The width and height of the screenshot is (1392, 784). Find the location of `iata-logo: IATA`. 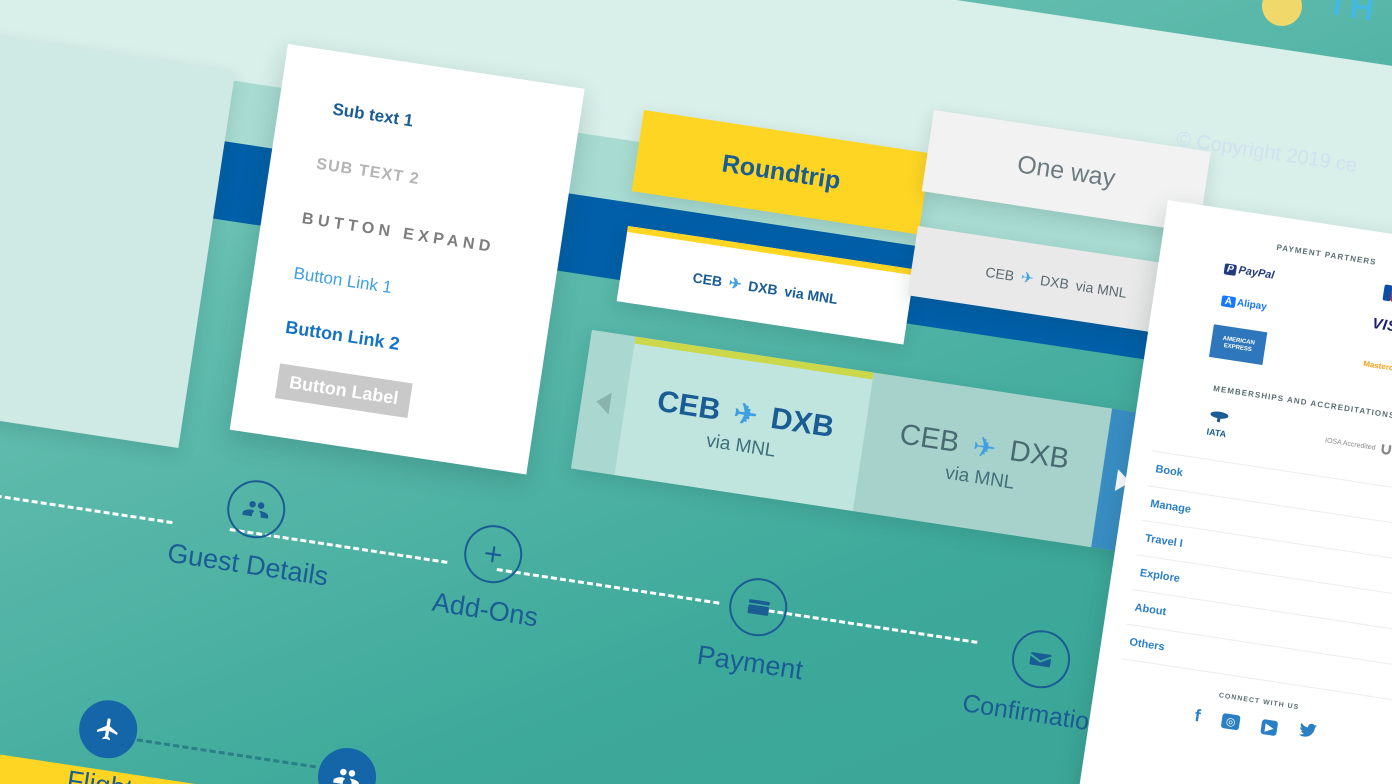

iata-logo: IATA is located at coordinates (1218, 424).